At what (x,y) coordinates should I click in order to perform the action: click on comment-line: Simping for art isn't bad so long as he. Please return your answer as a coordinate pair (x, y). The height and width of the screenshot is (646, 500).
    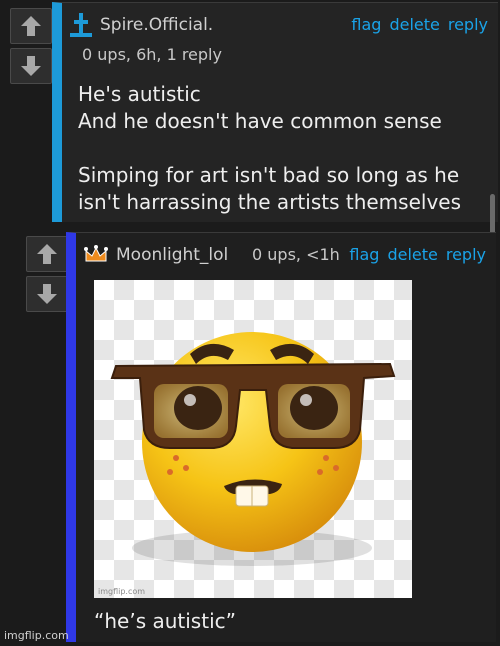
    Looking at the image, I should click on (269, 175).